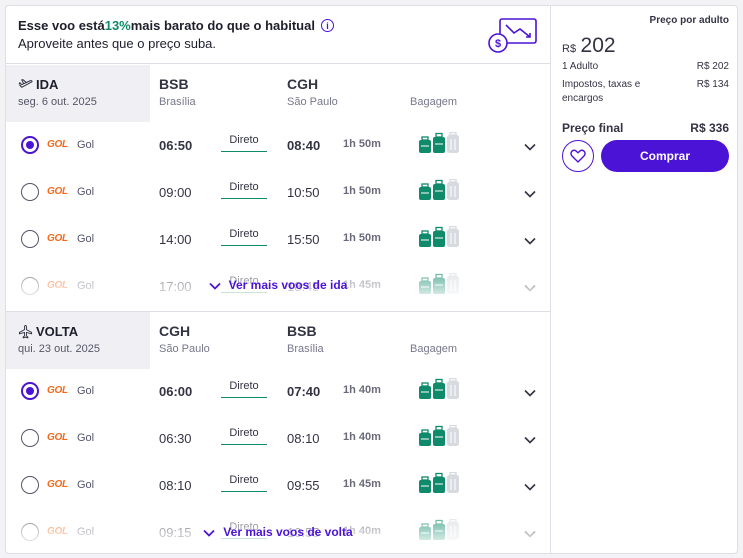 The height and width of the screenshot is (558, 743). What do you see at coordinates (665, 156) in the screenshot?
I see `buy-button: Comprar` at bounding box center [665, 156].